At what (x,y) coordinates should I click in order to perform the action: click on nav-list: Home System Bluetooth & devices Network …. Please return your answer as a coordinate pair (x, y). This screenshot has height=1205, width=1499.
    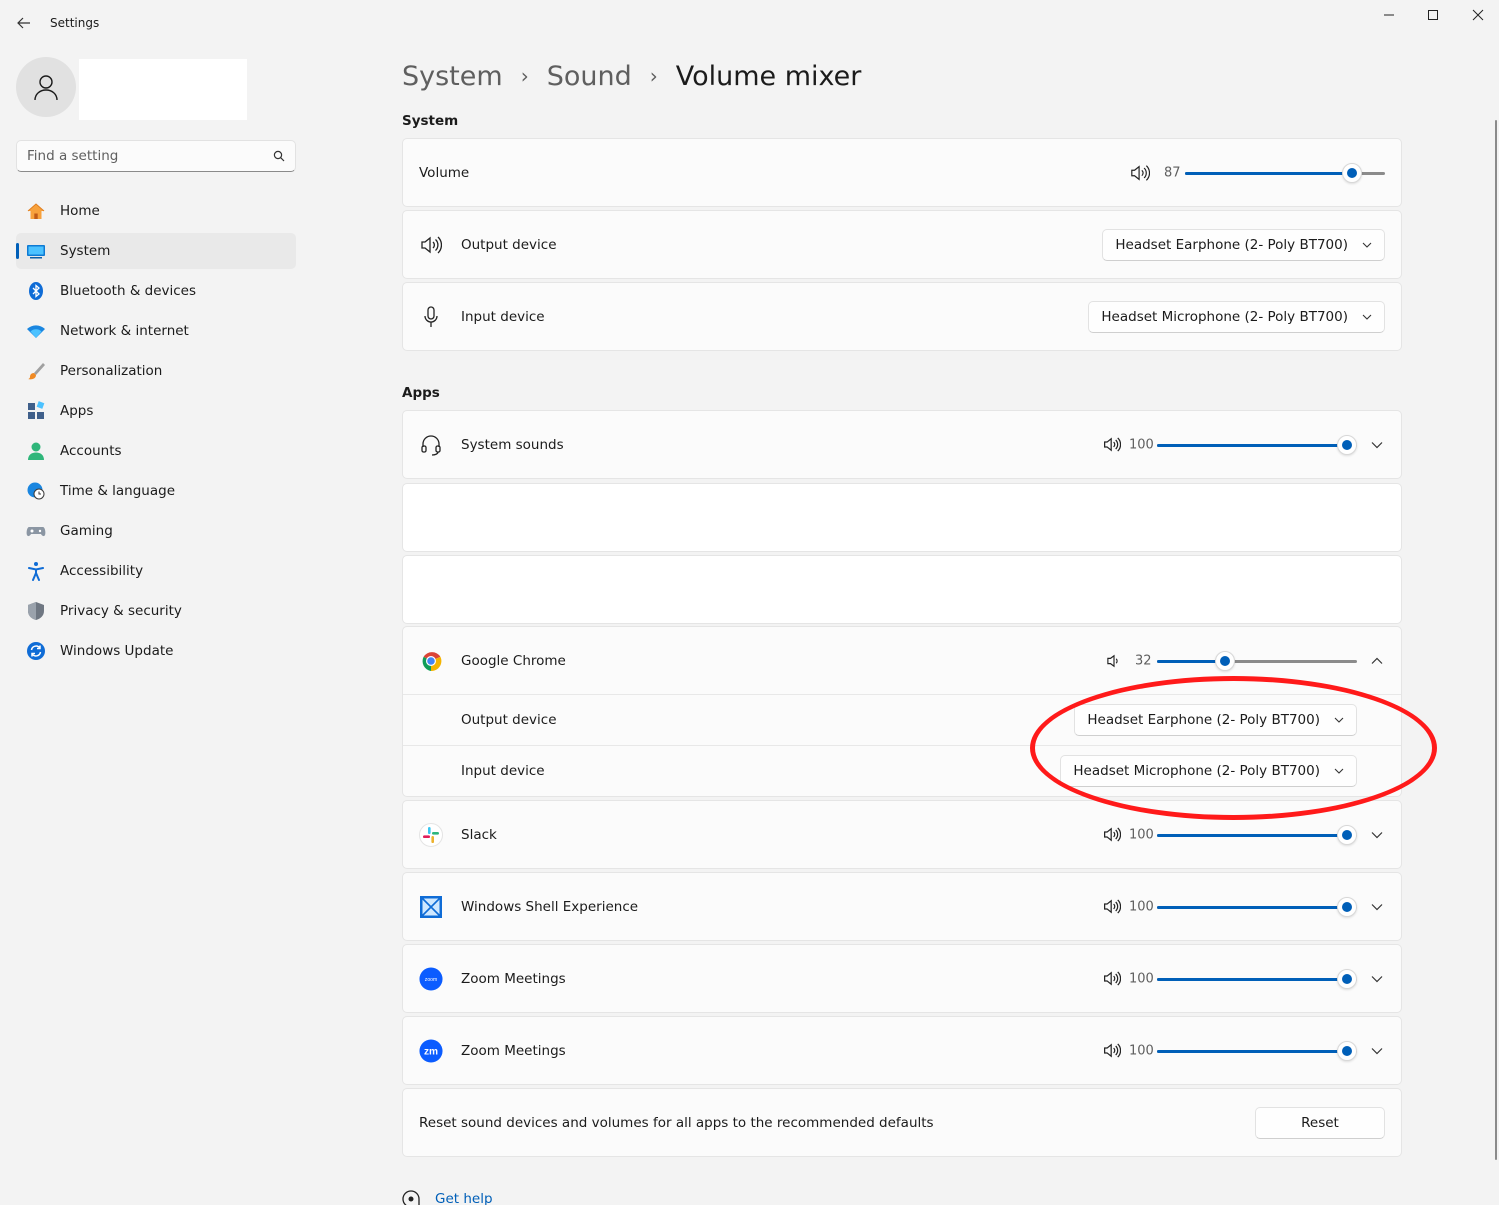
    Looking at the image, I should click on (156, 433).